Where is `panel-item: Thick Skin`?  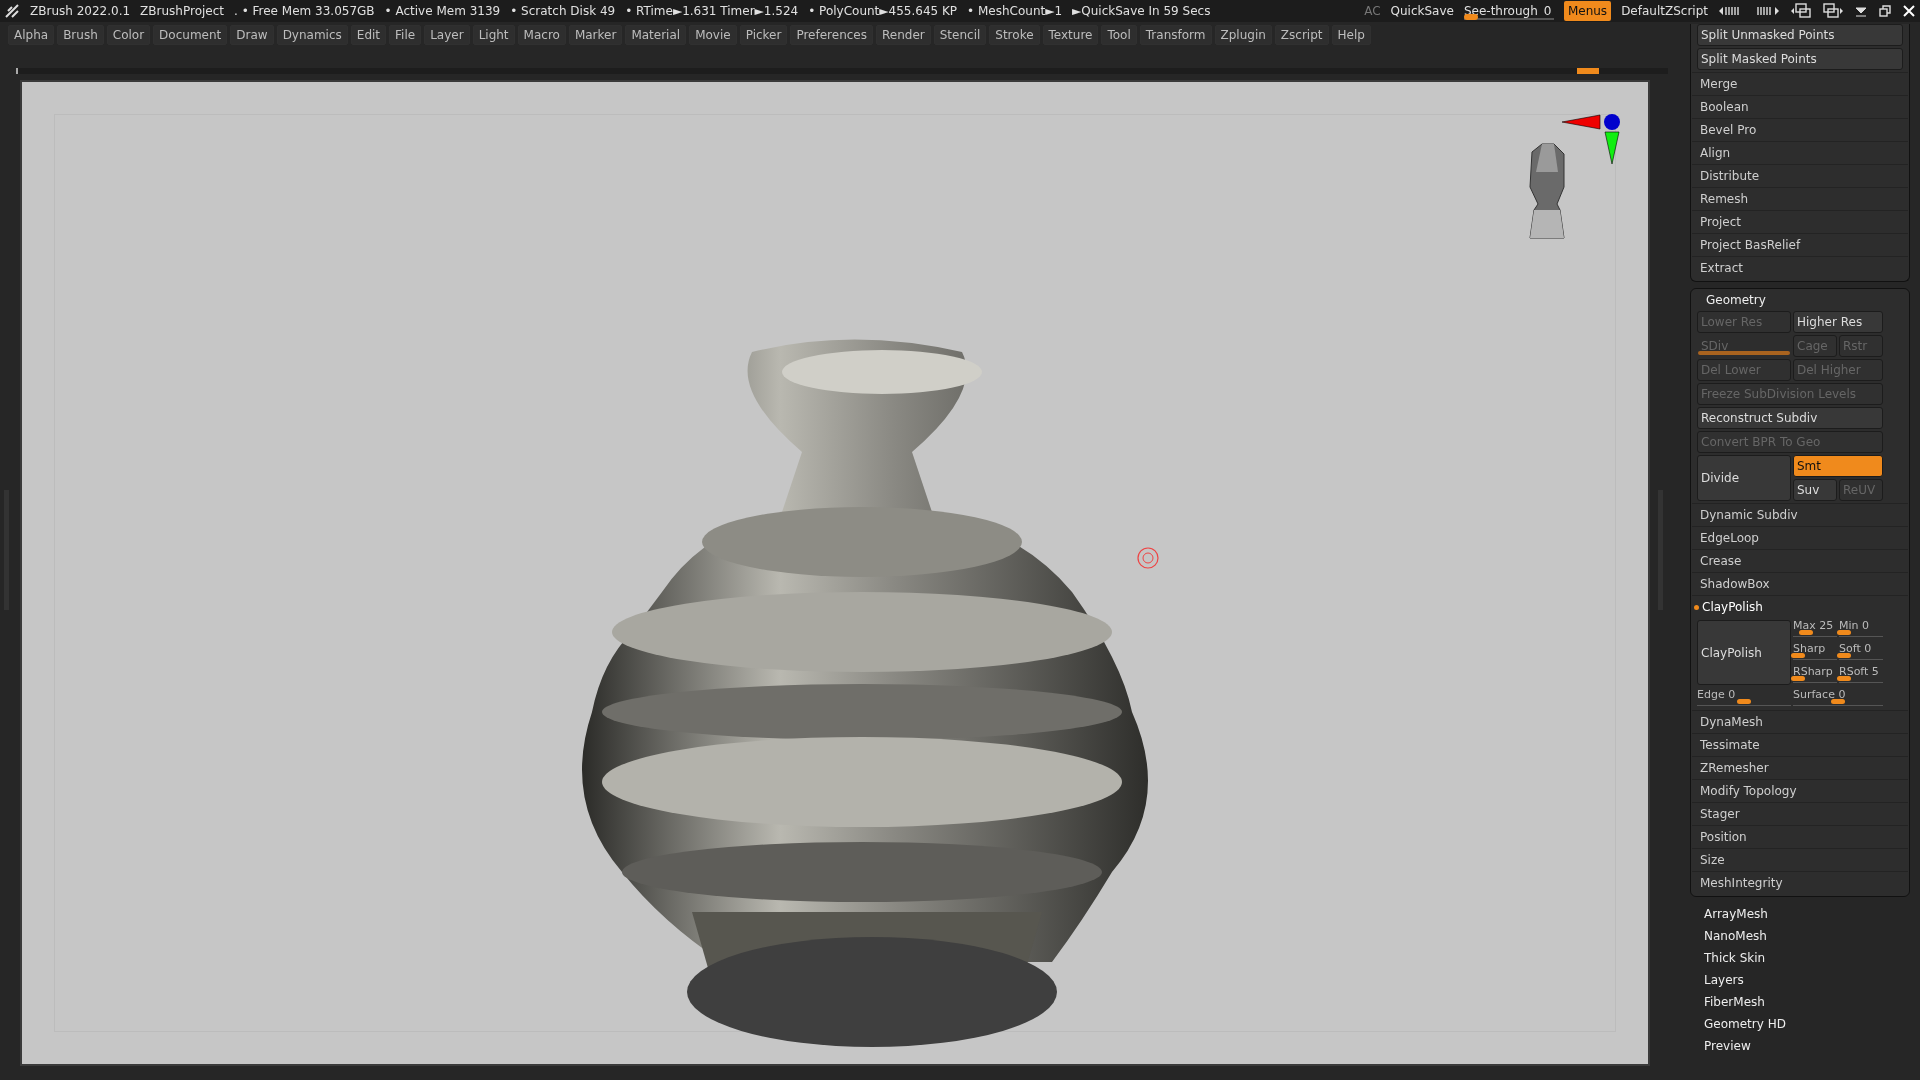 panel-item: Thick Skin is located at coordinates (1800, 958).